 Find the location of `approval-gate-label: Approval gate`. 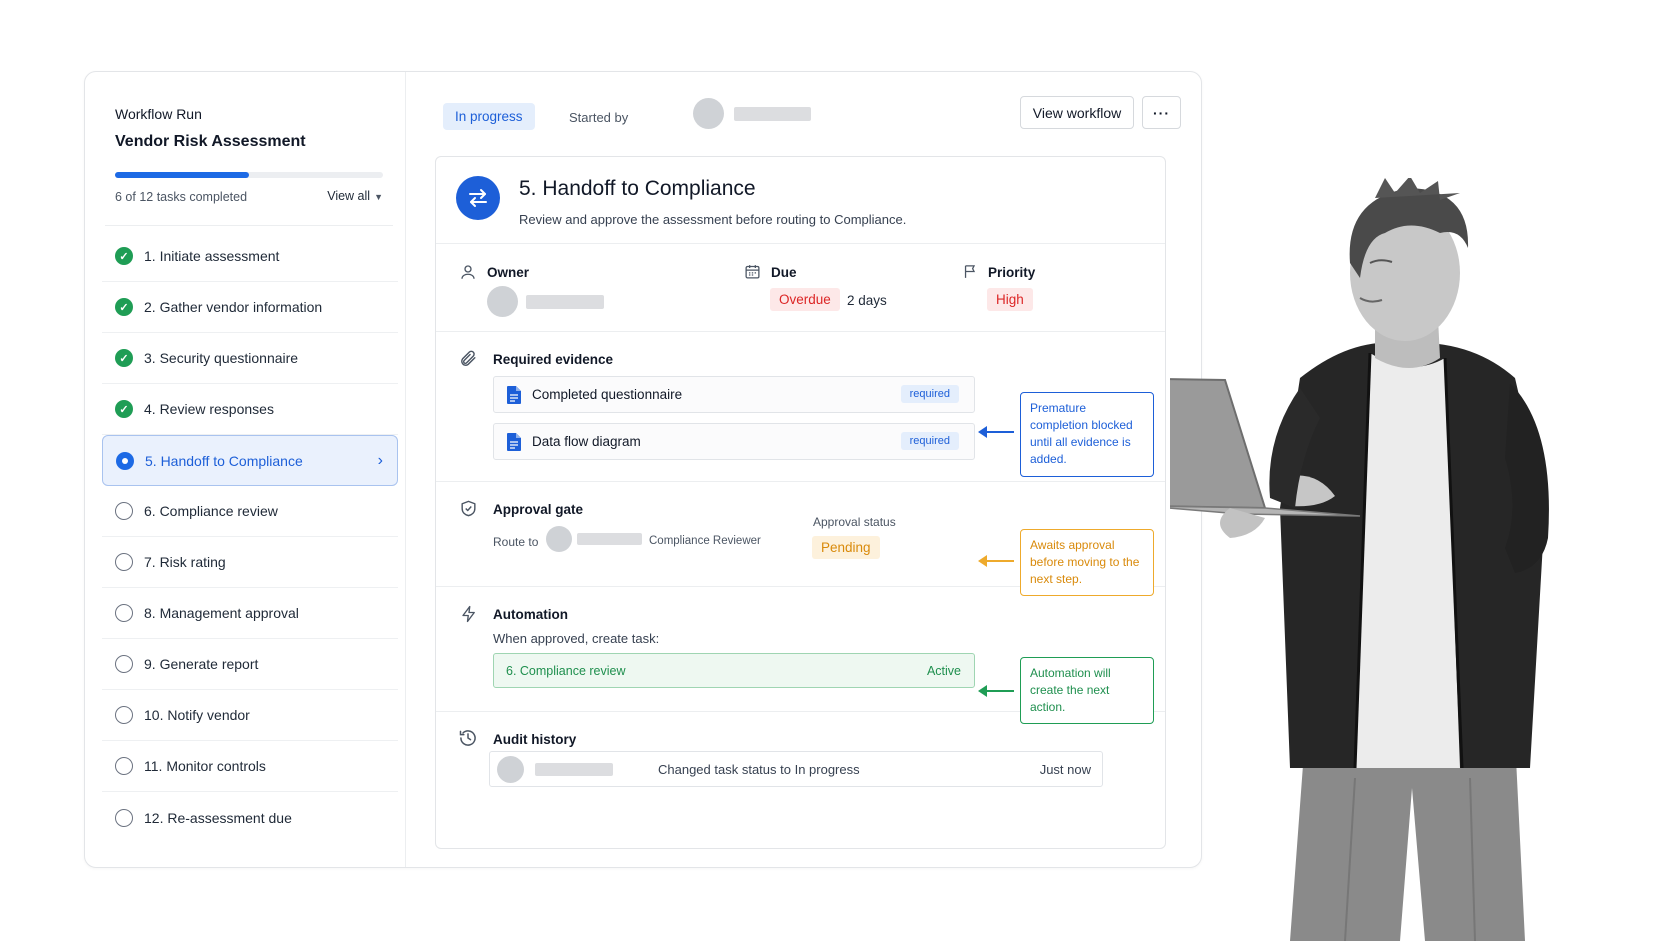

approval-gate-label: Approval gate is located at coordinates (538, 509).